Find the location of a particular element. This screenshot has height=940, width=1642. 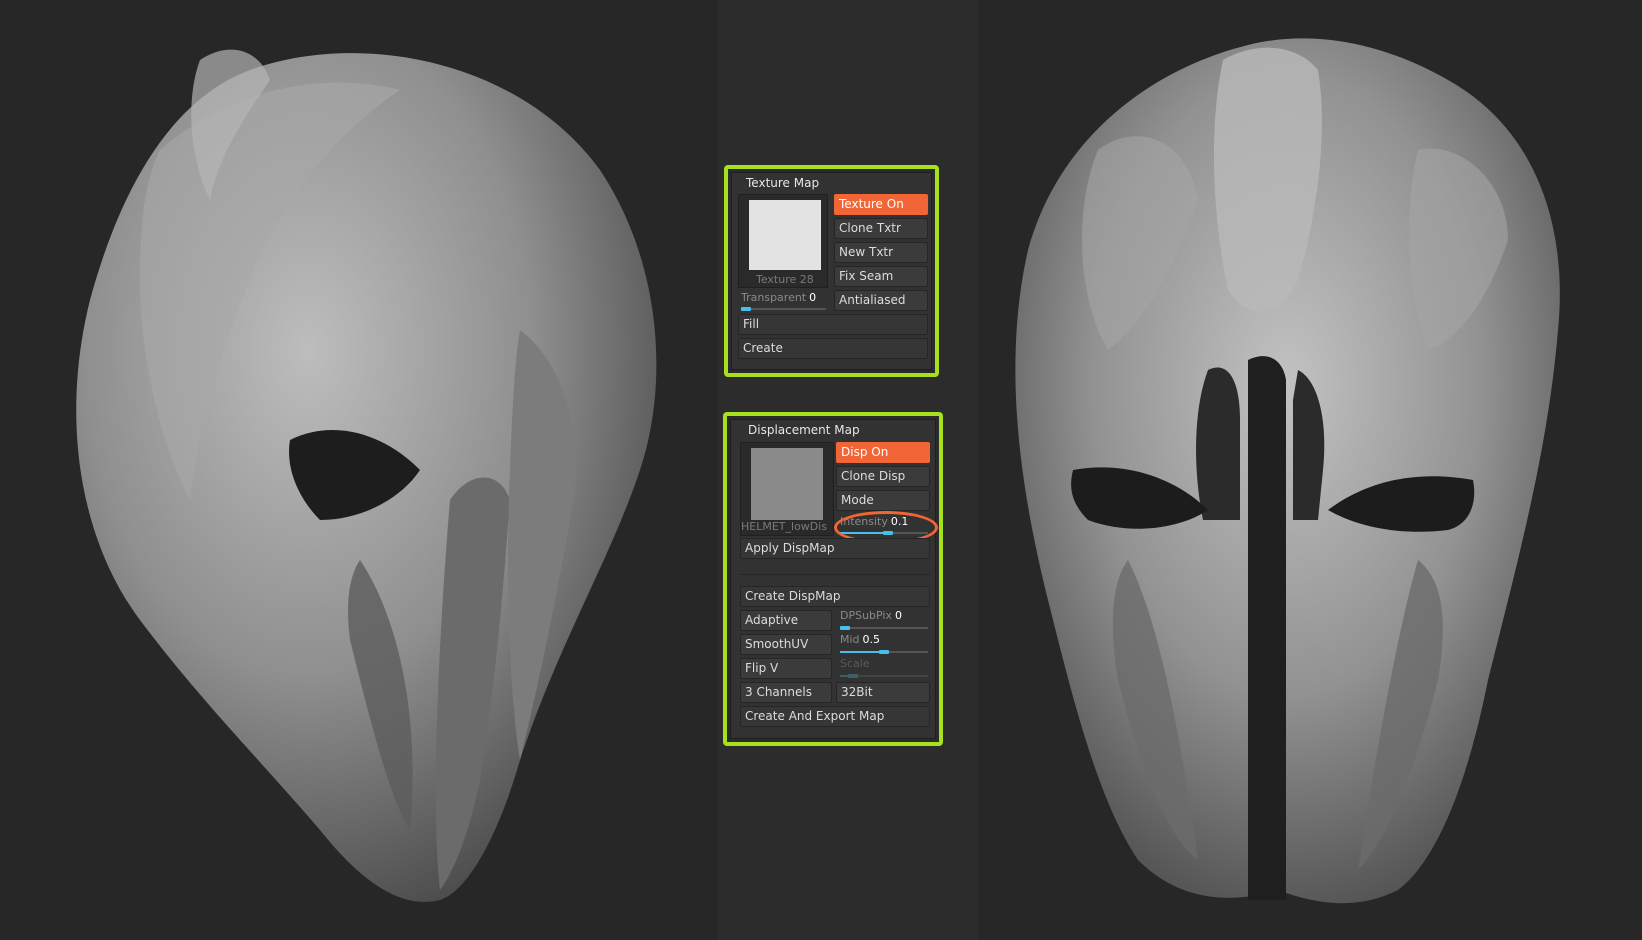

dpsubpix-slider-label: DPSubPix 0 is located at coordinates (871, 615).